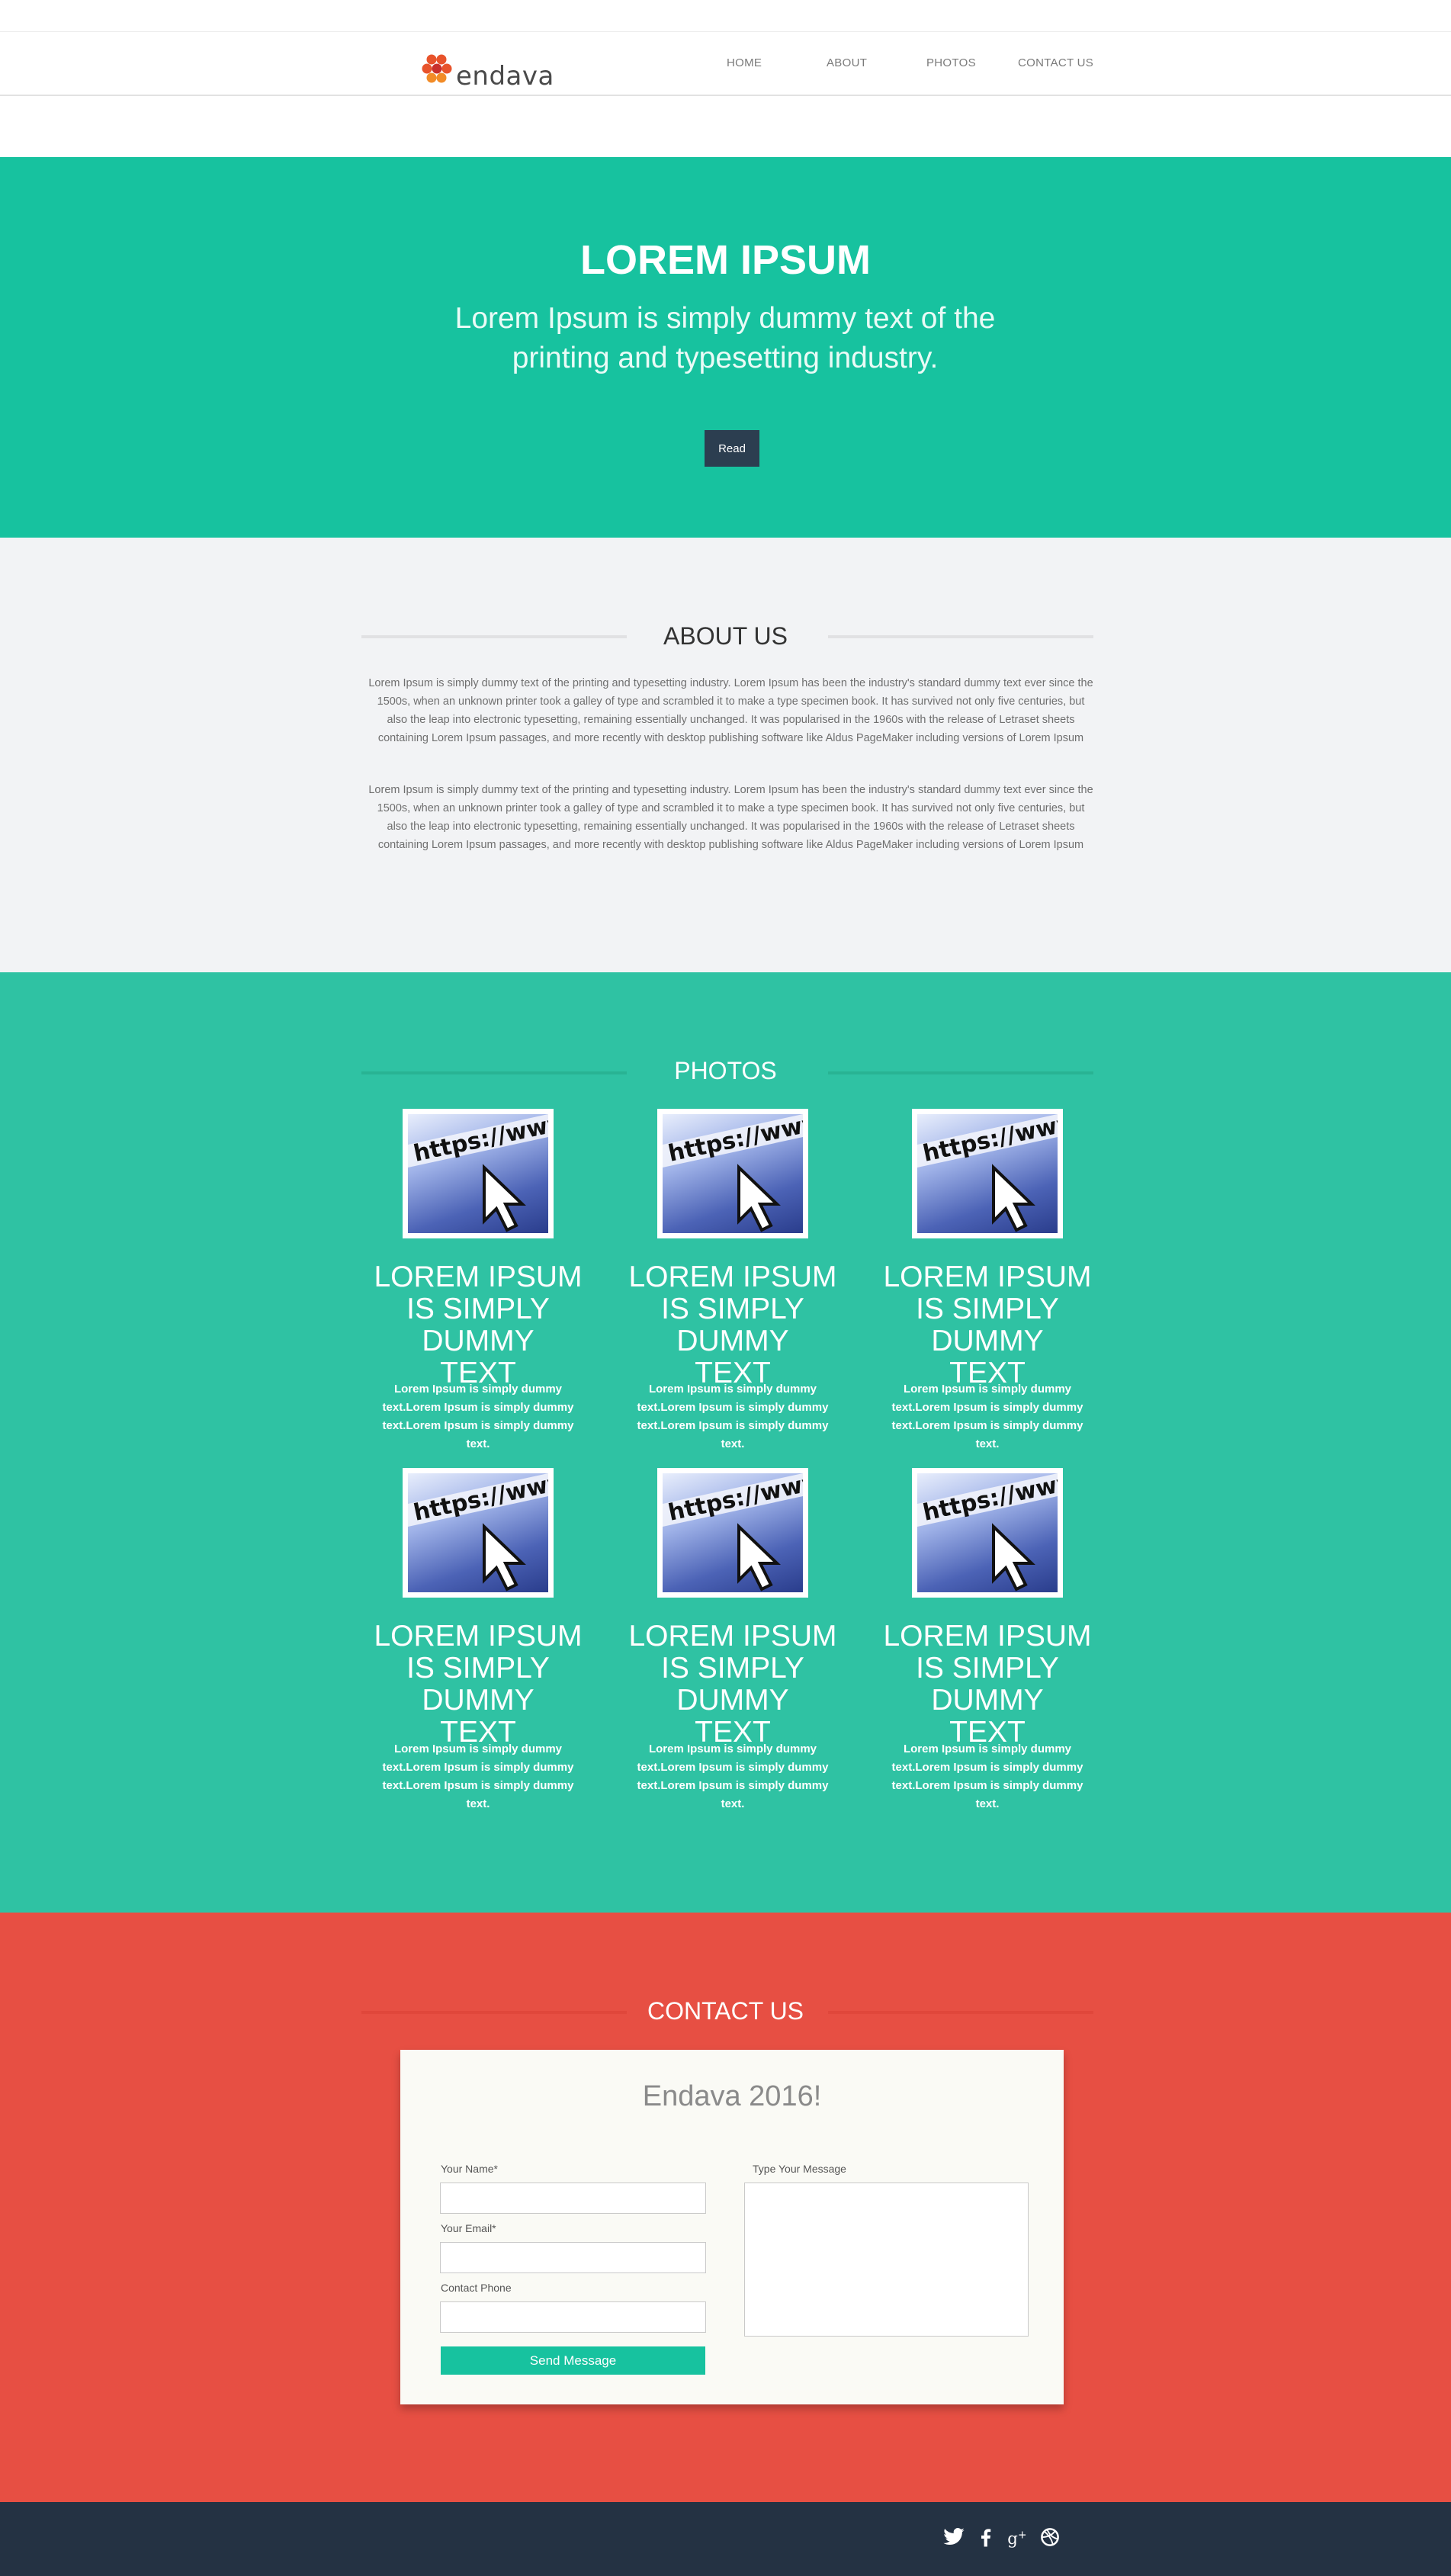 Image resolution: width=1451 pixels, height=2576 pixels. Describe the element at coordinates (573, 2198) in the screenshot. I see `name-input` at that location.